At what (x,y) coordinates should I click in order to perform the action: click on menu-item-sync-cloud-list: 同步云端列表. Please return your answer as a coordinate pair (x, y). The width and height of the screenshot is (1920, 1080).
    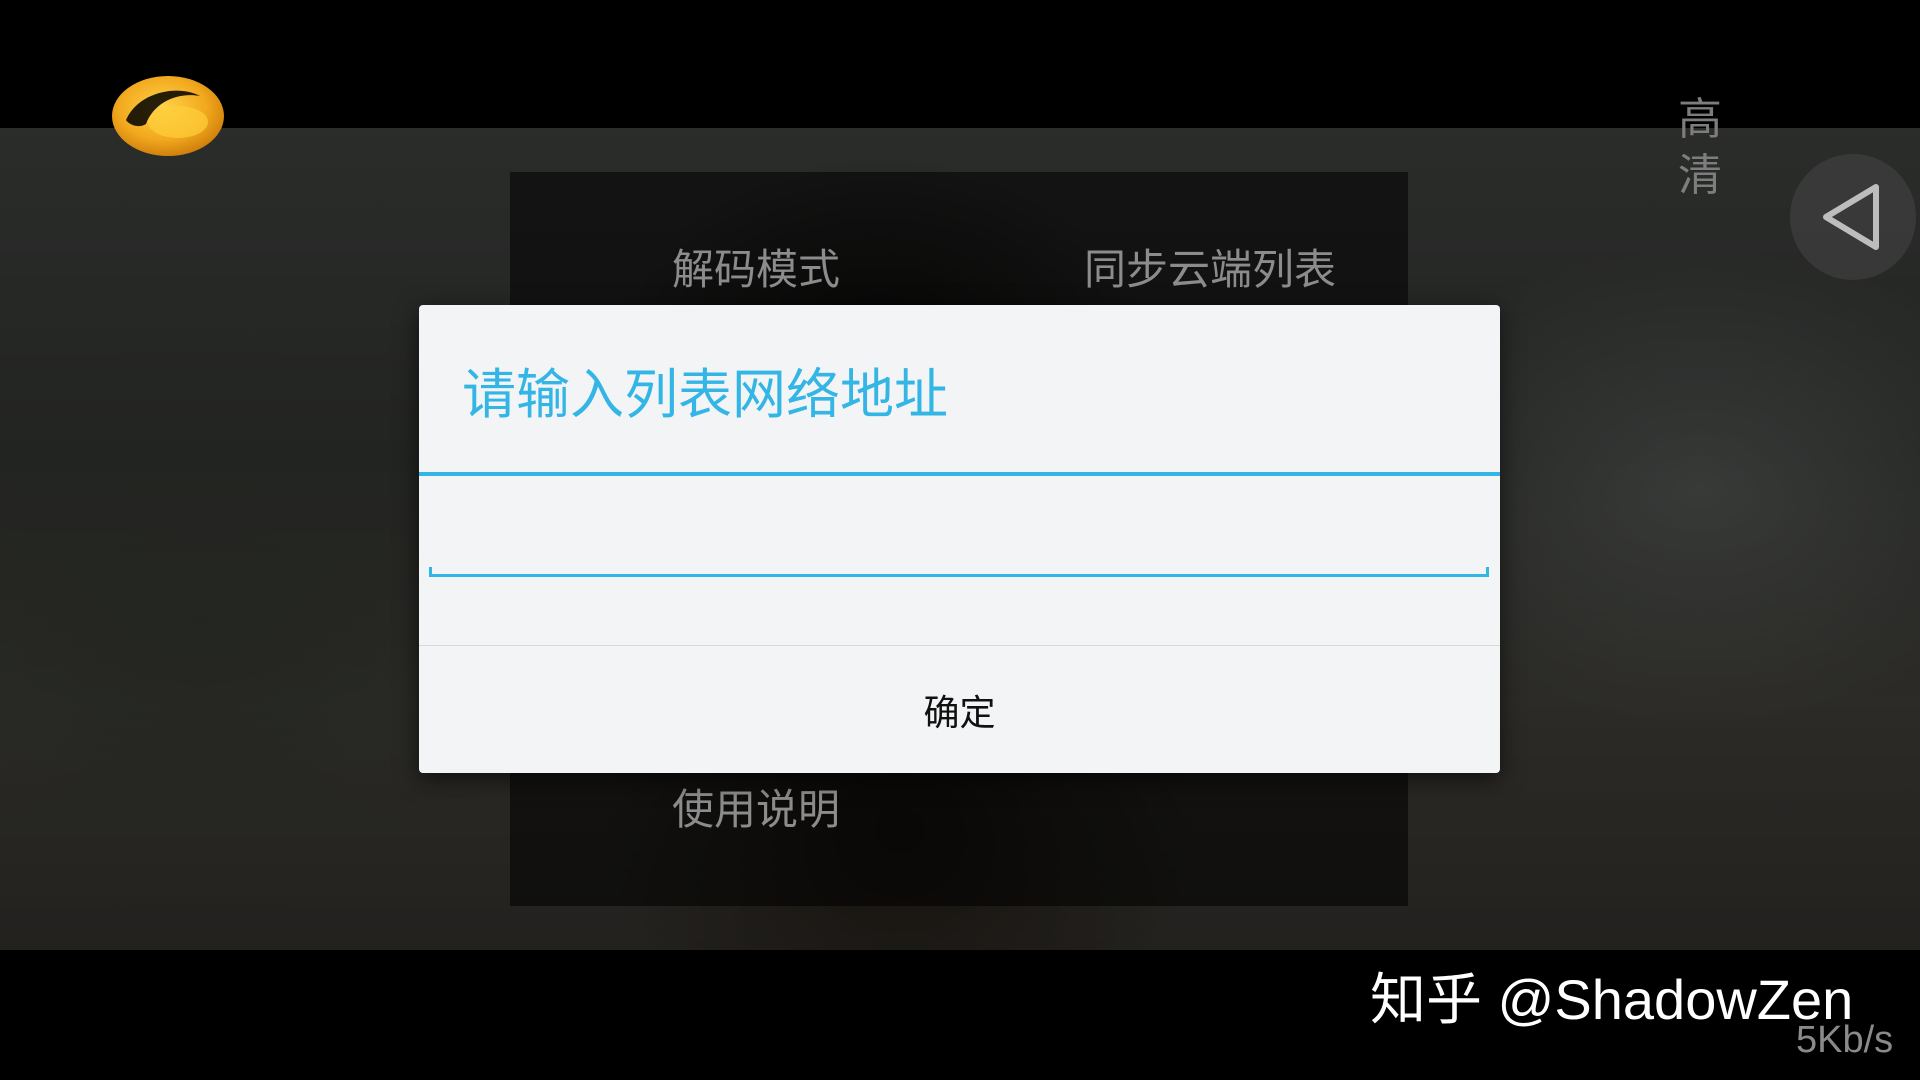
    Looking at the image, I should click on (1210, 270).